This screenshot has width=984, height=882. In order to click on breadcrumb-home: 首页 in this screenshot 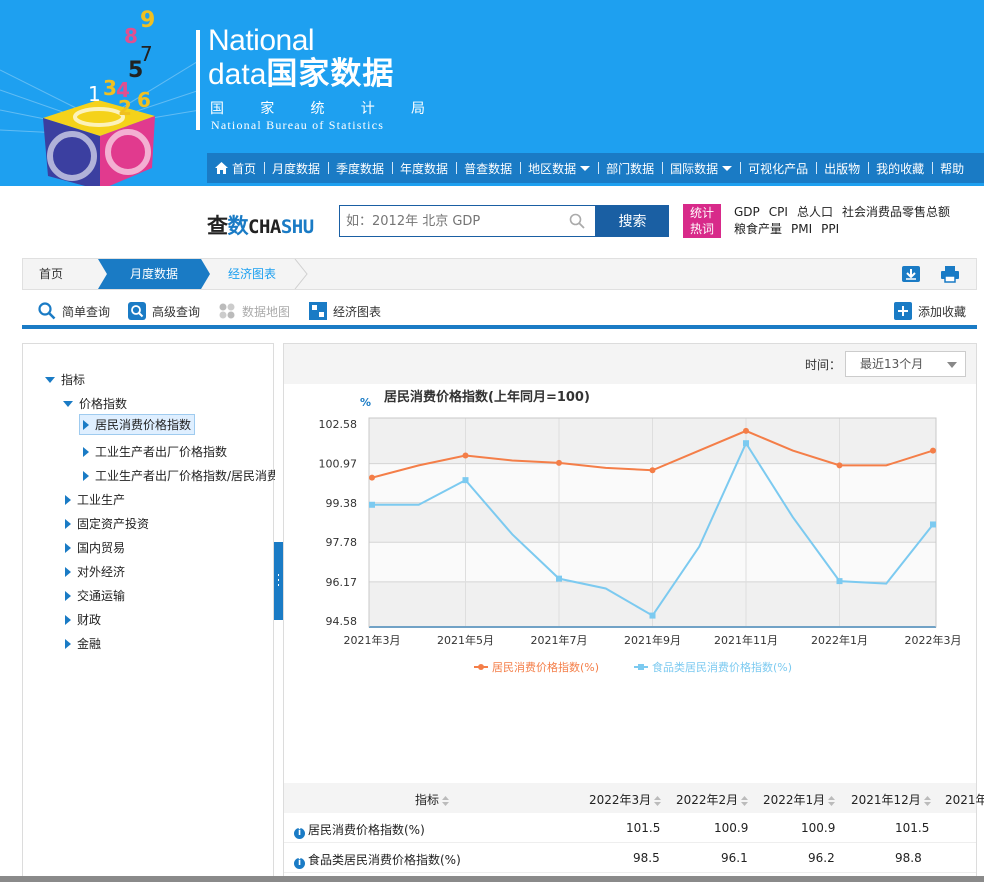, I will do `click(51, 274)`.